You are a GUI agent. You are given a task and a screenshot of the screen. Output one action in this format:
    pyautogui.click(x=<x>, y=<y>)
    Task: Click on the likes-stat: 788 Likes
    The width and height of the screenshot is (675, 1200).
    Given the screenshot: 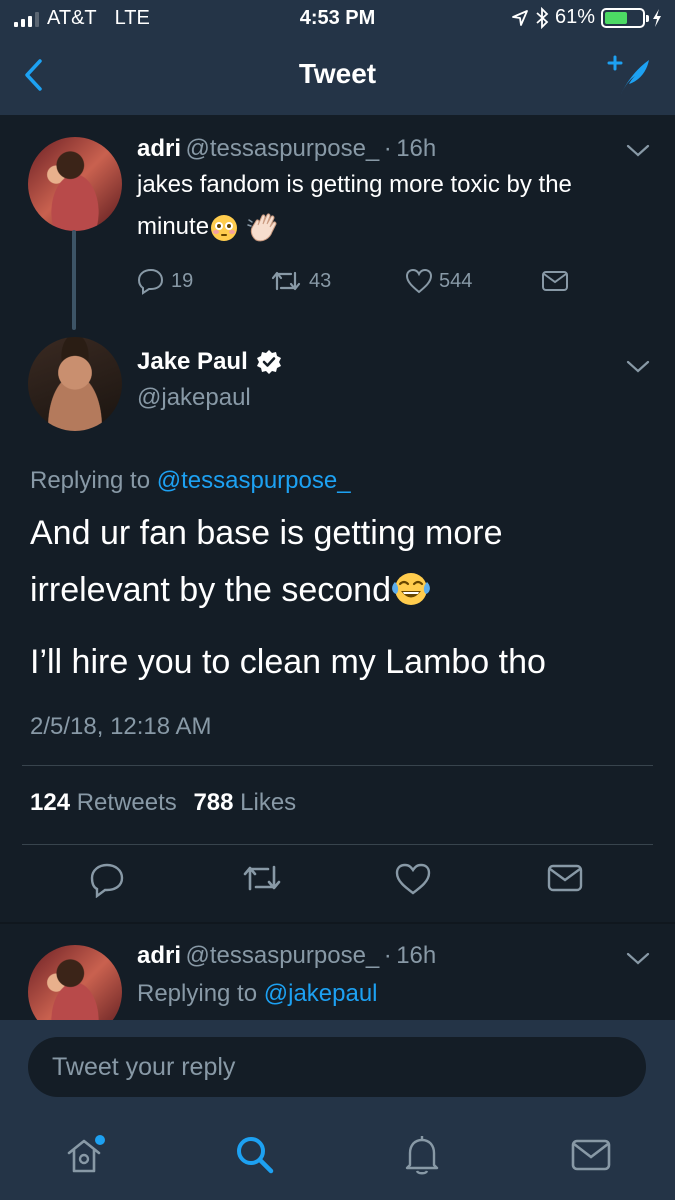 What is the action you would take?
    pyautogui.click(x=244, y=802)
    